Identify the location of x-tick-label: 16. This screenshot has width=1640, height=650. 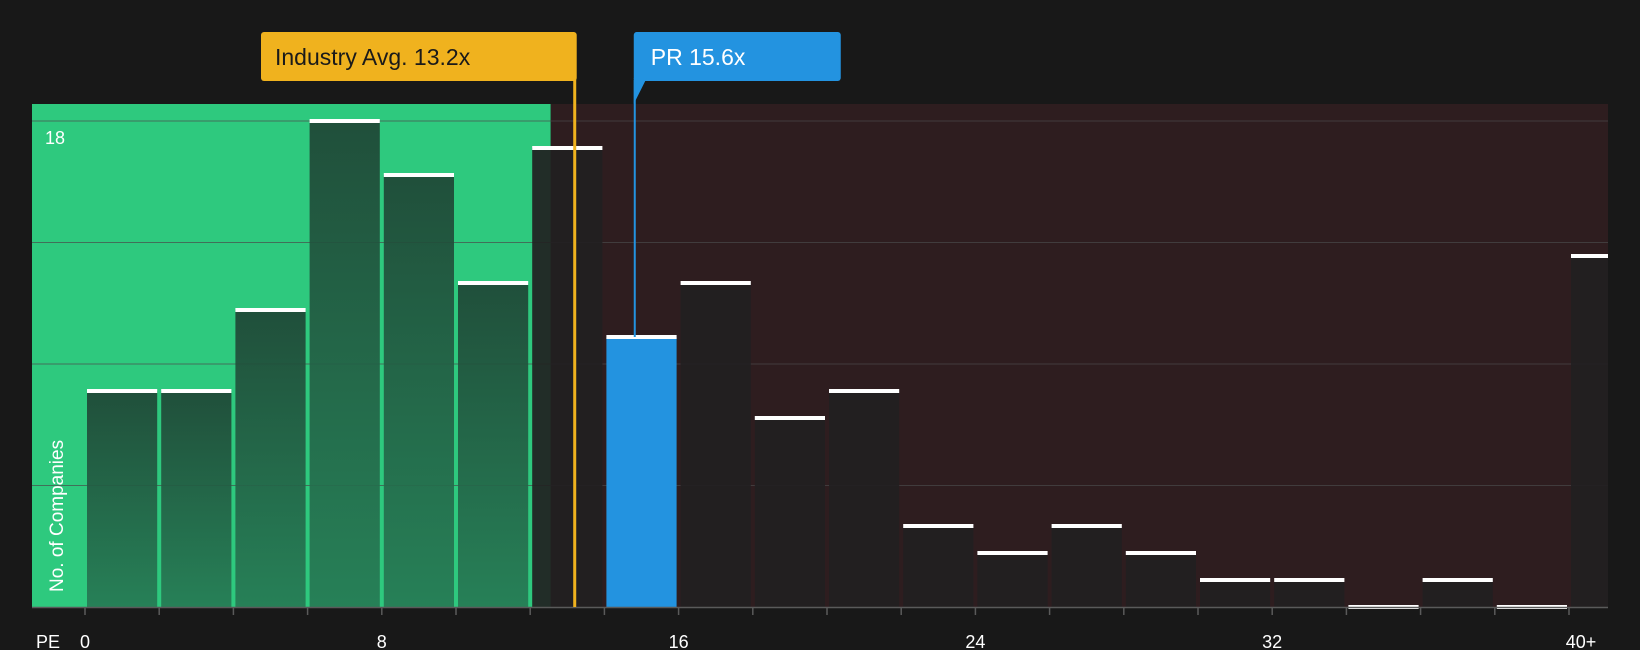
(679, 641).